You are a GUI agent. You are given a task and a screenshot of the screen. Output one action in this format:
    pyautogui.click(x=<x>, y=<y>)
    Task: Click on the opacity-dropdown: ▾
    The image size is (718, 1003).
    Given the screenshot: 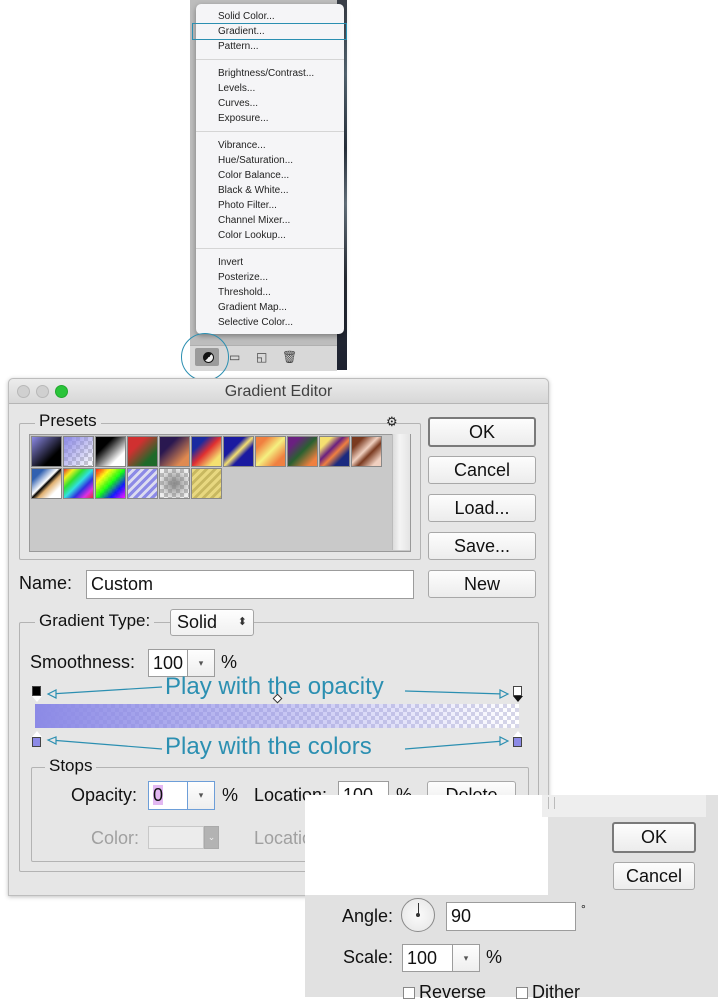 What is the action you would take?
    pyautogui.click(x=201, y=795)
    